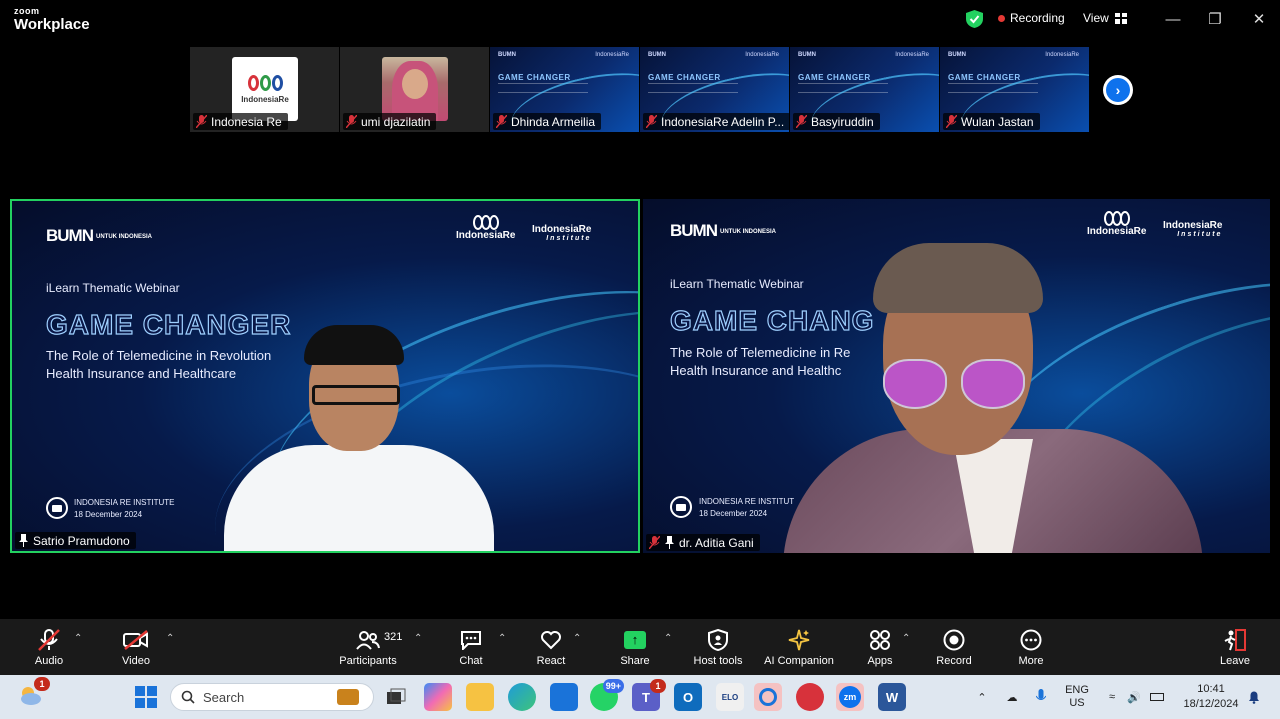 The image size is (1280, 719). Describe the element at coordinates (810, 697) in the screenshot. I see `shield-app-icon` at that location.